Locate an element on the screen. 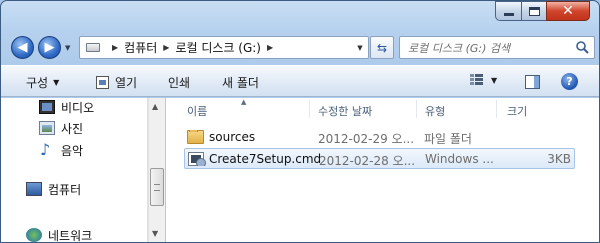  breadcrumb-local-disk: 로컬 디스크 (G:) is located at coordinates (218, 47).